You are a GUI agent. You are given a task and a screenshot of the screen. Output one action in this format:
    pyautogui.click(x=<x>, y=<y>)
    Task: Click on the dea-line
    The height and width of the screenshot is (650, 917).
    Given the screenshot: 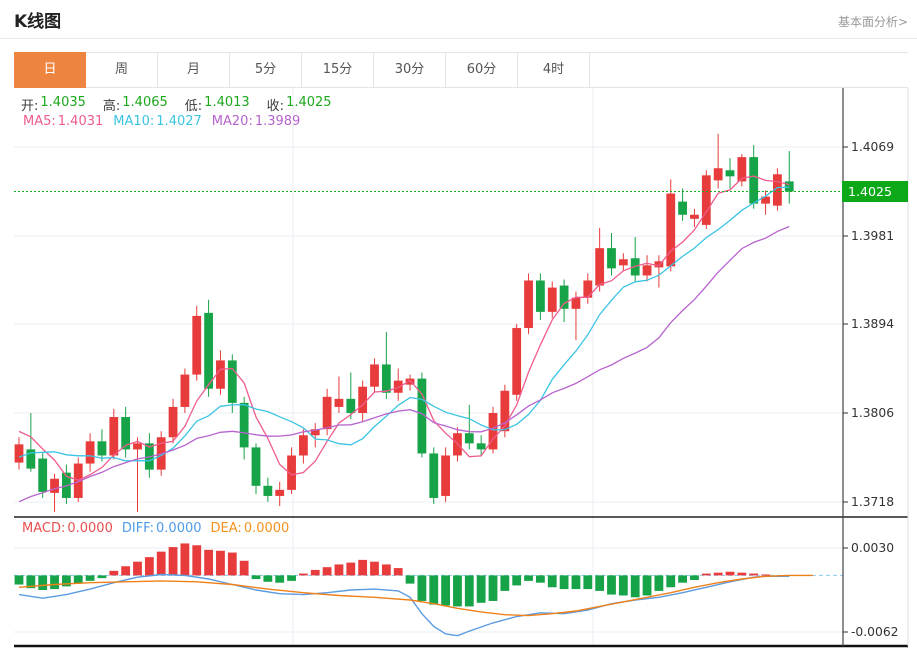 What is the action you would take?
    pyautogui.click(x=415, y=595)
    